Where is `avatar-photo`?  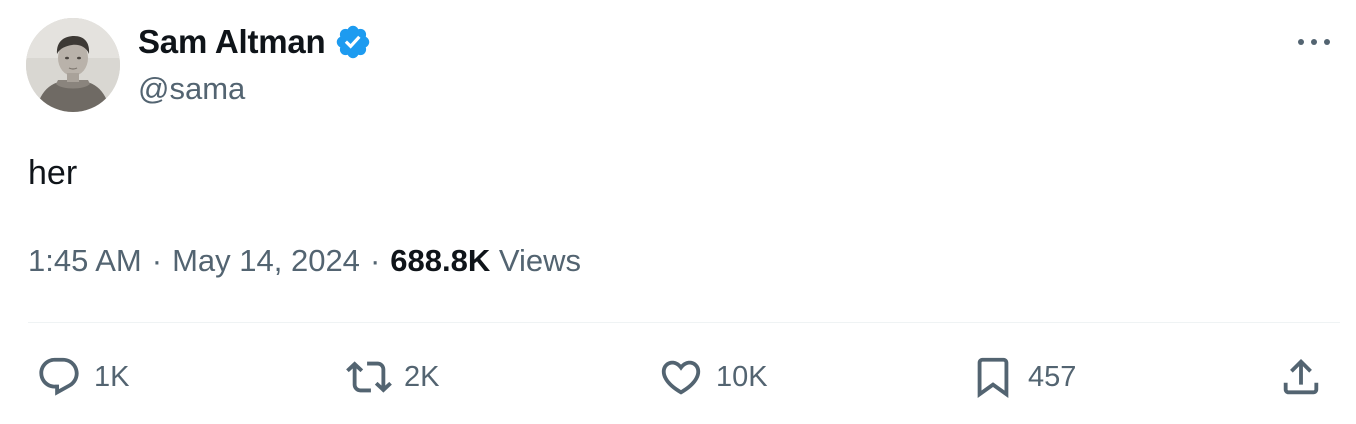
avatar-photo is located at coordinates (73, 65).